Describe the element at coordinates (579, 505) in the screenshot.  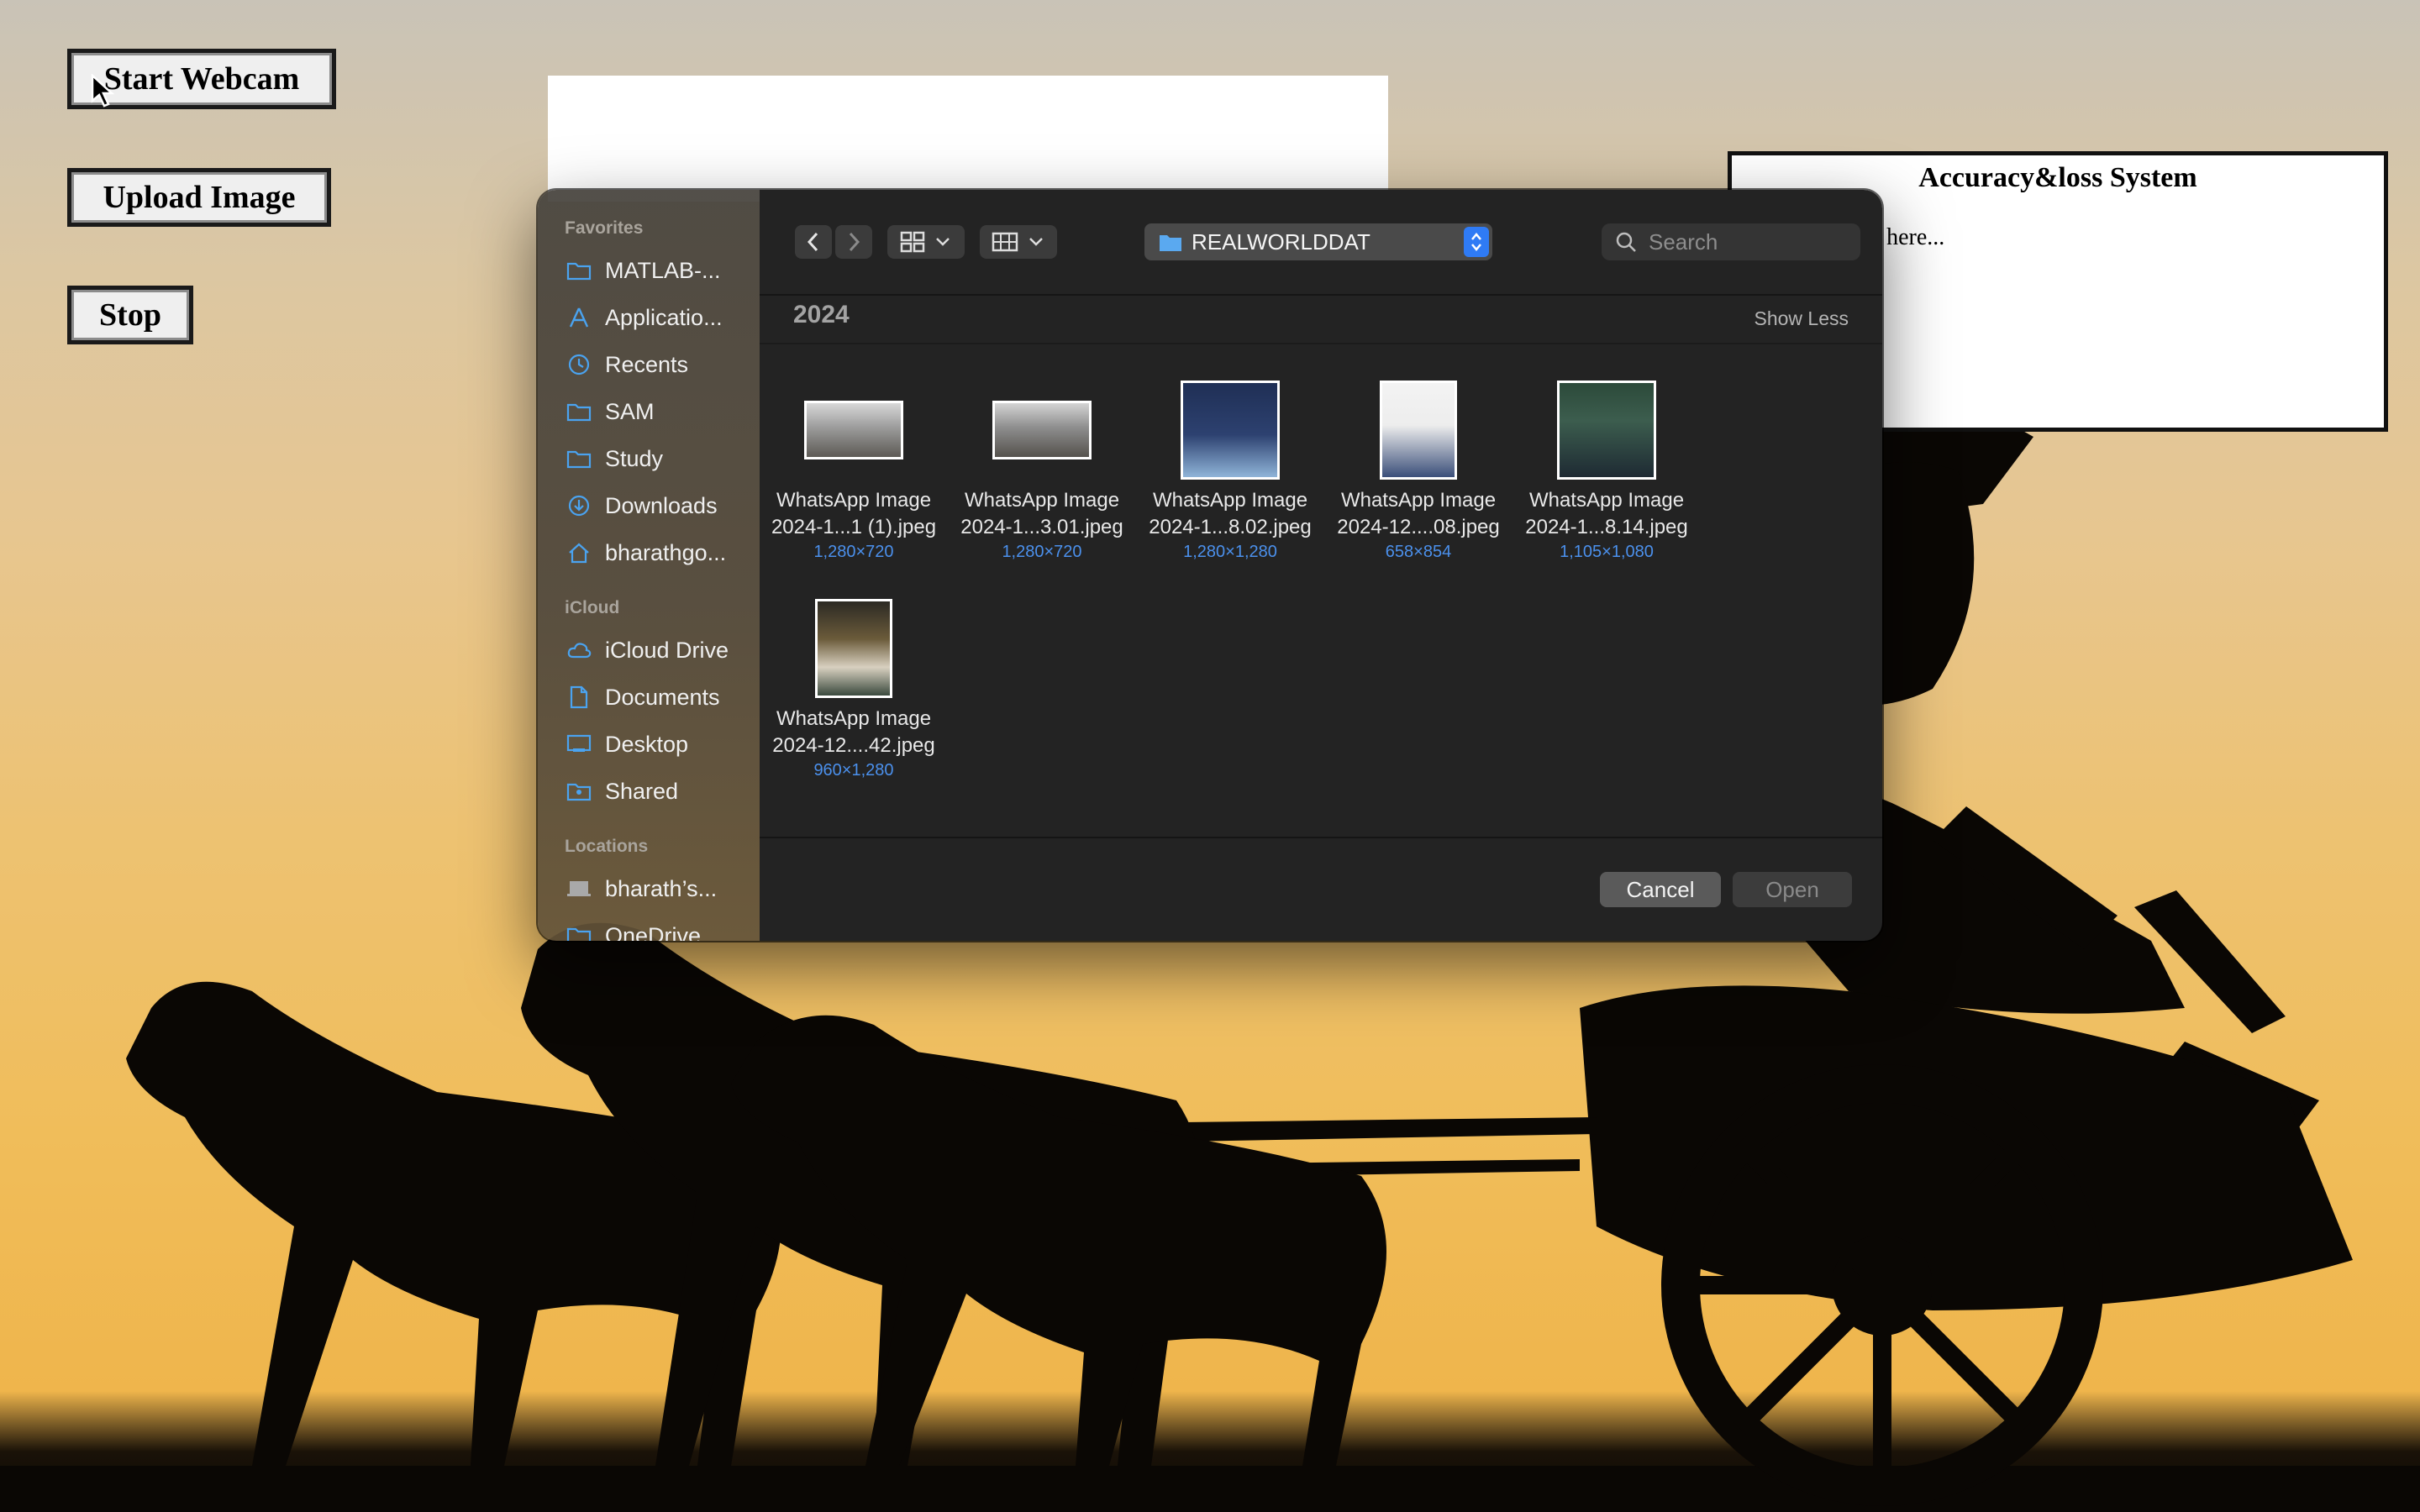
I see `download-icon` at that location.